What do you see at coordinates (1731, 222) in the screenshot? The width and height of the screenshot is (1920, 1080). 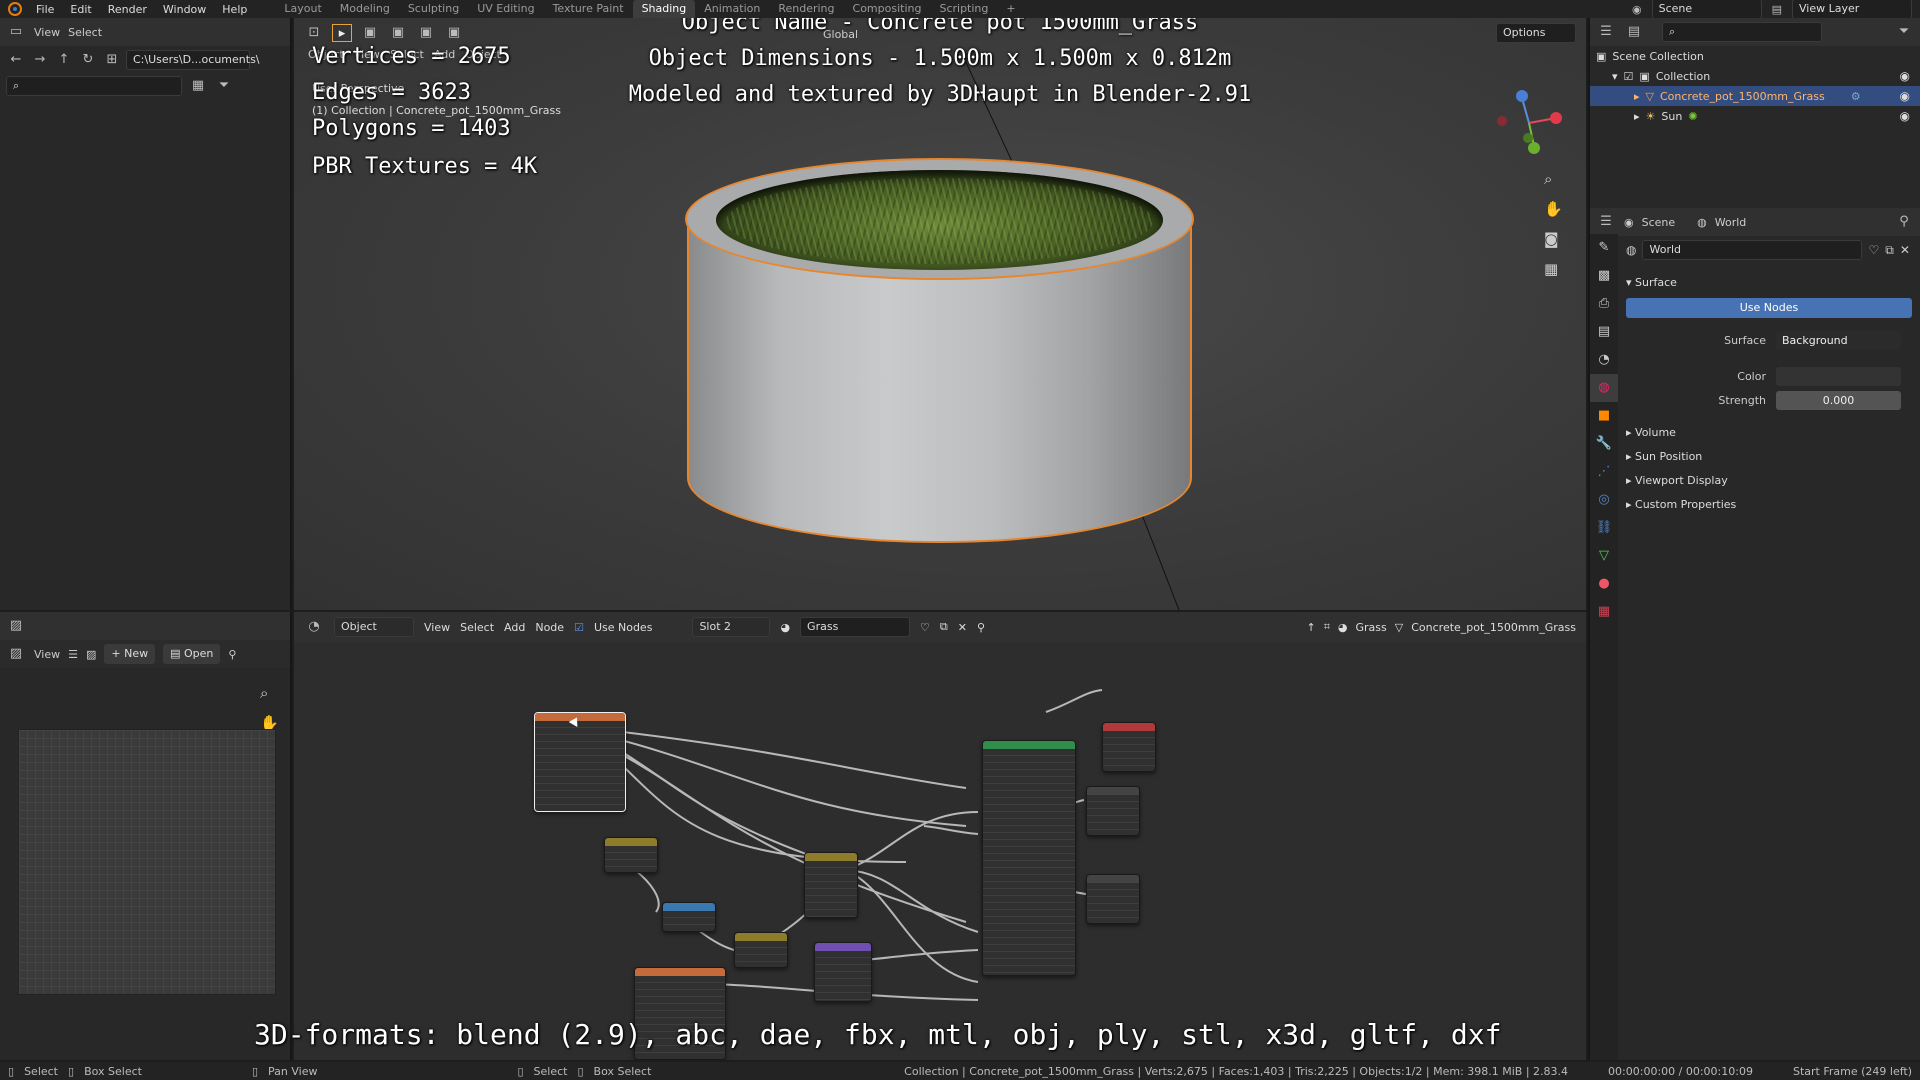 I see `breadcrumb-world: World` at bounding box center [1731, 222].